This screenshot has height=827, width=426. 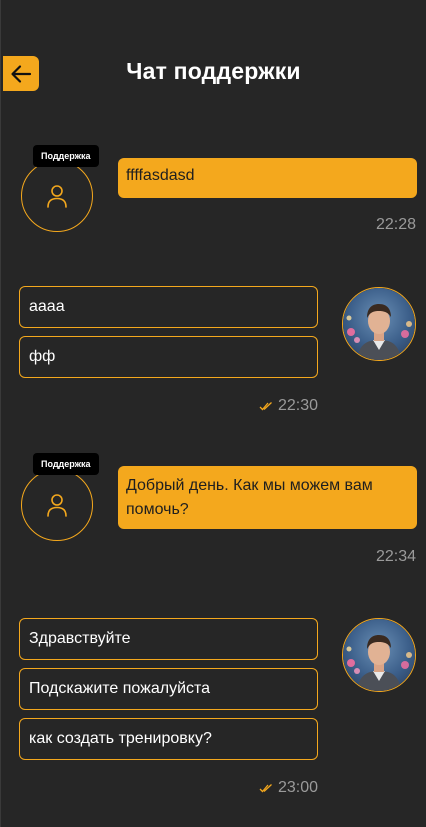 What do you see at coordinates (298, 787) in the screenshot?
I see `message-time-text: 23:00` at bounding box center [298, 787].